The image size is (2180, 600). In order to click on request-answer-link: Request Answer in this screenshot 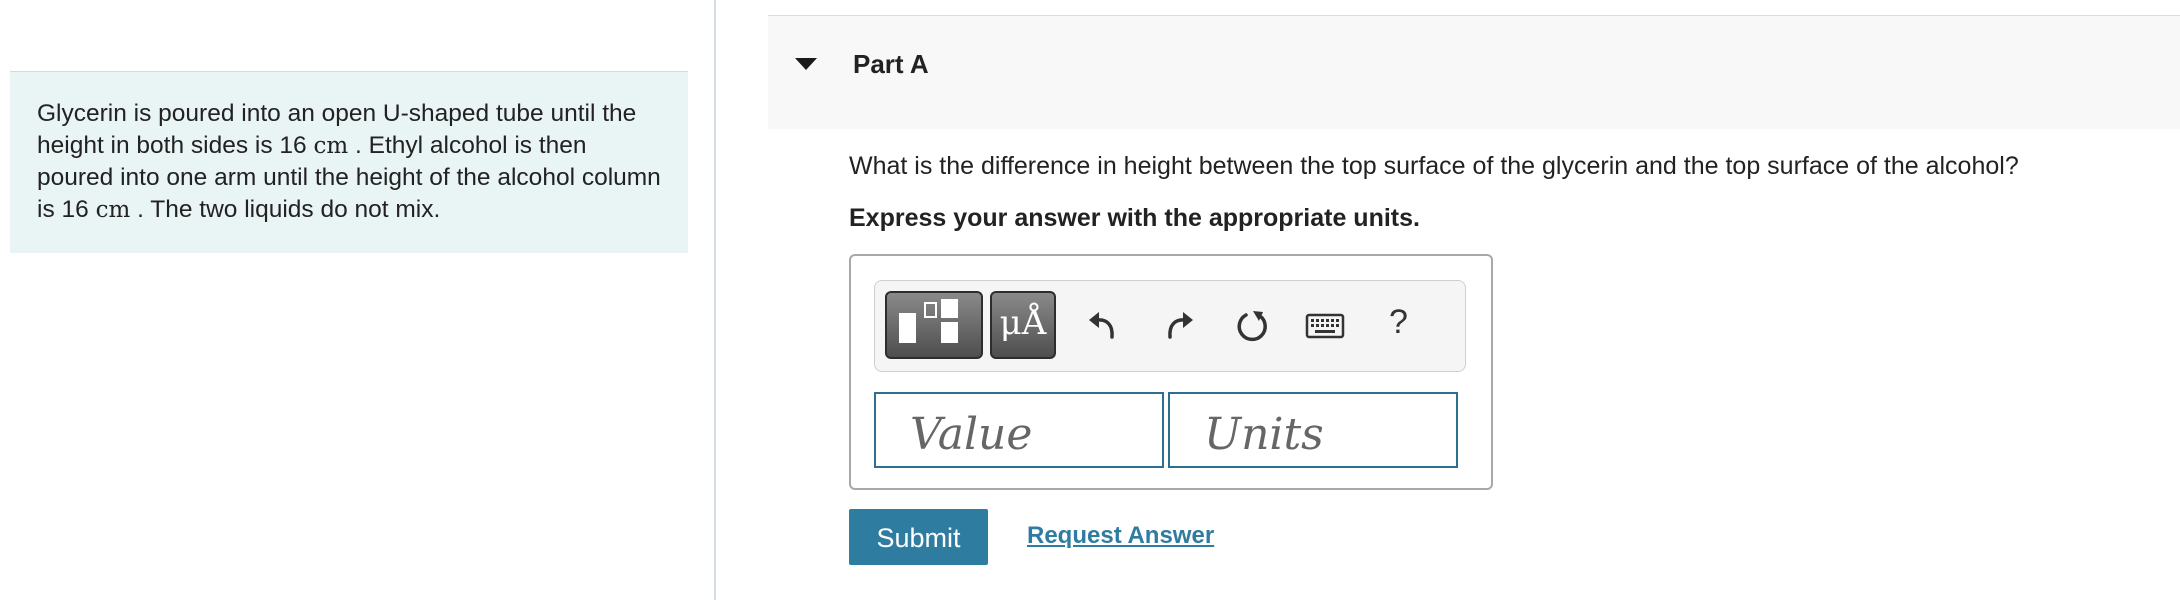, I will do `click(1120, 536)`.